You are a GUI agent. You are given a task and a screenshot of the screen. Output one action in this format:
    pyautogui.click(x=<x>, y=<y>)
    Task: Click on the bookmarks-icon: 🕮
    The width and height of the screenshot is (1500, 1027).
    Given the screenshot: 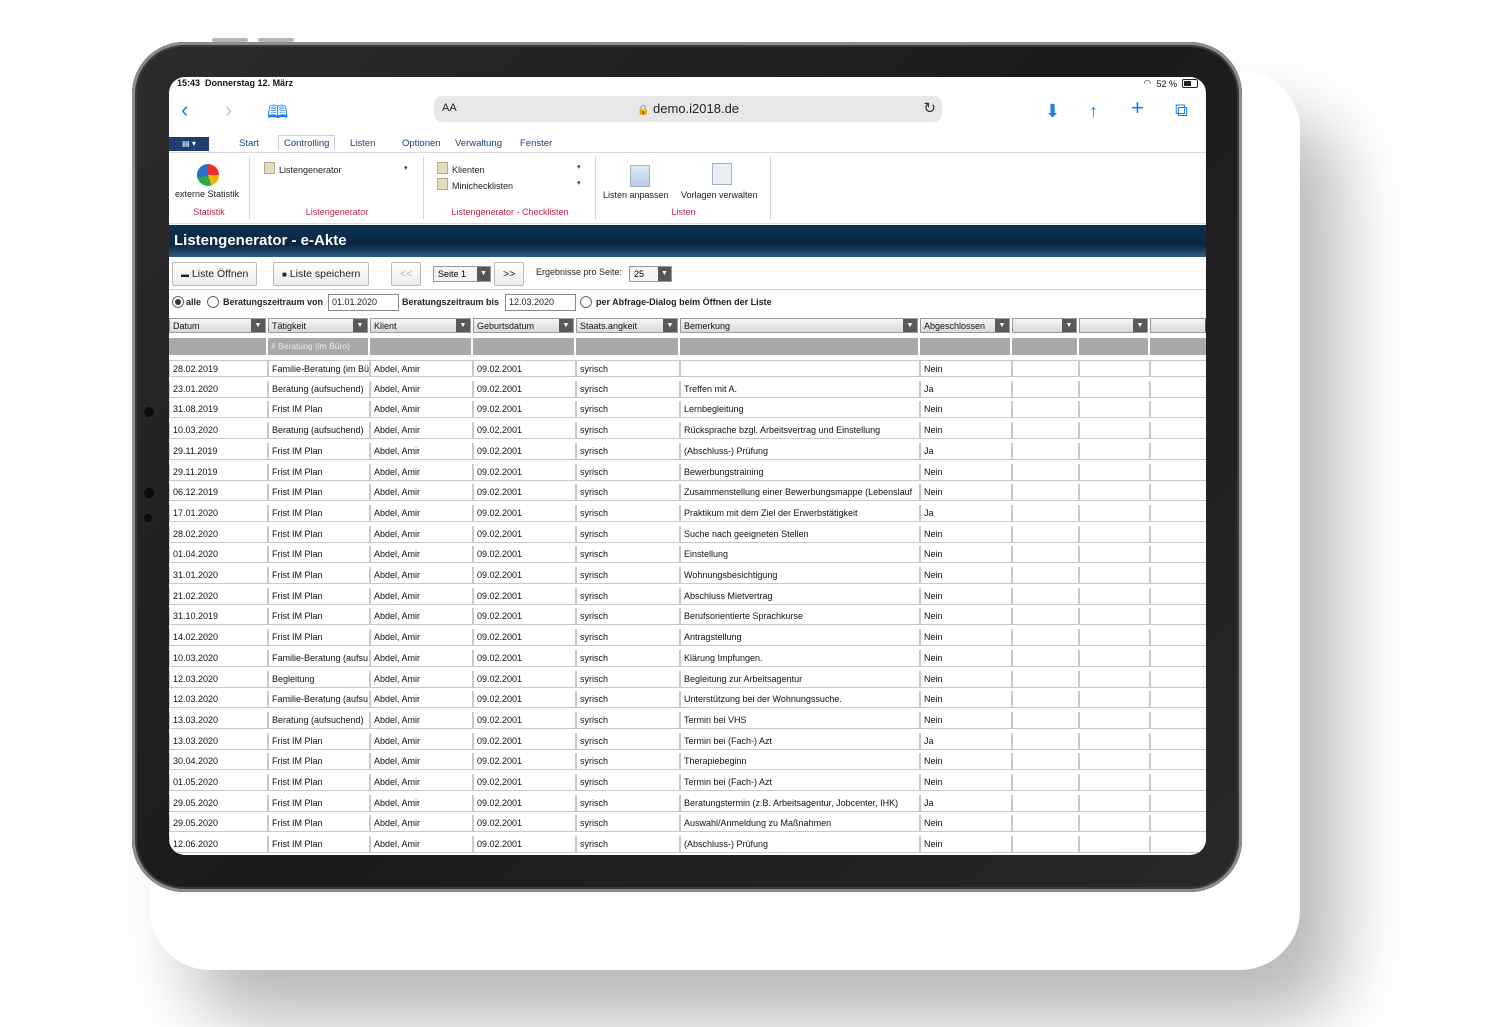 What is the action you would take?
    pyautogui.click(x=277, y=112)
    